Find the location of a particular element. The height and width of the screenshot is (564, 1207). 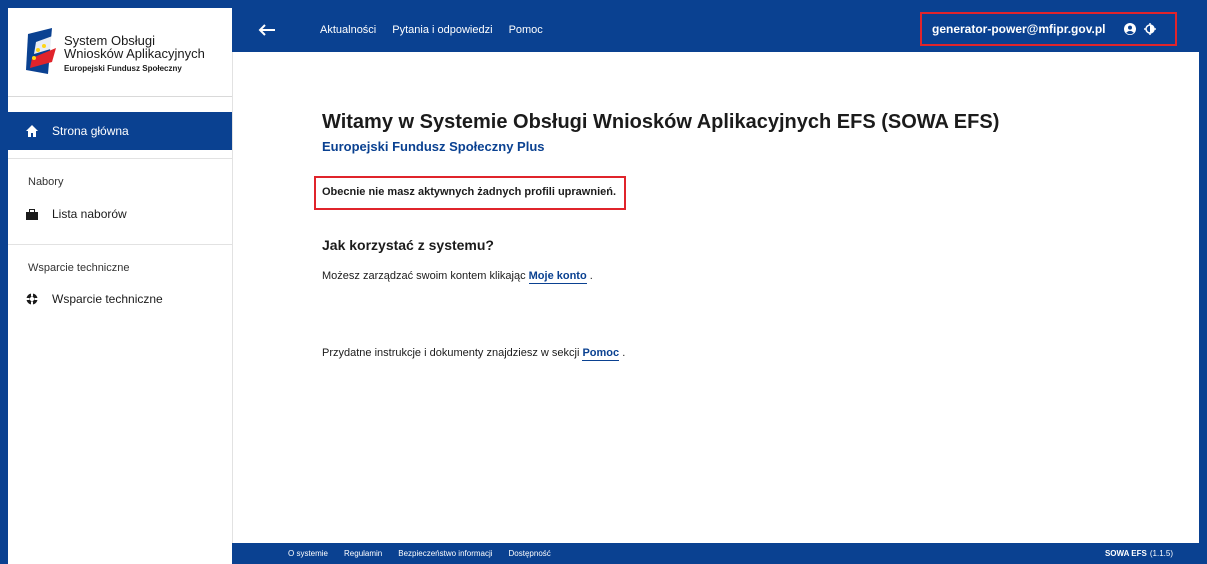

account-paragraph-end: . is located at coordinates (591, 276).